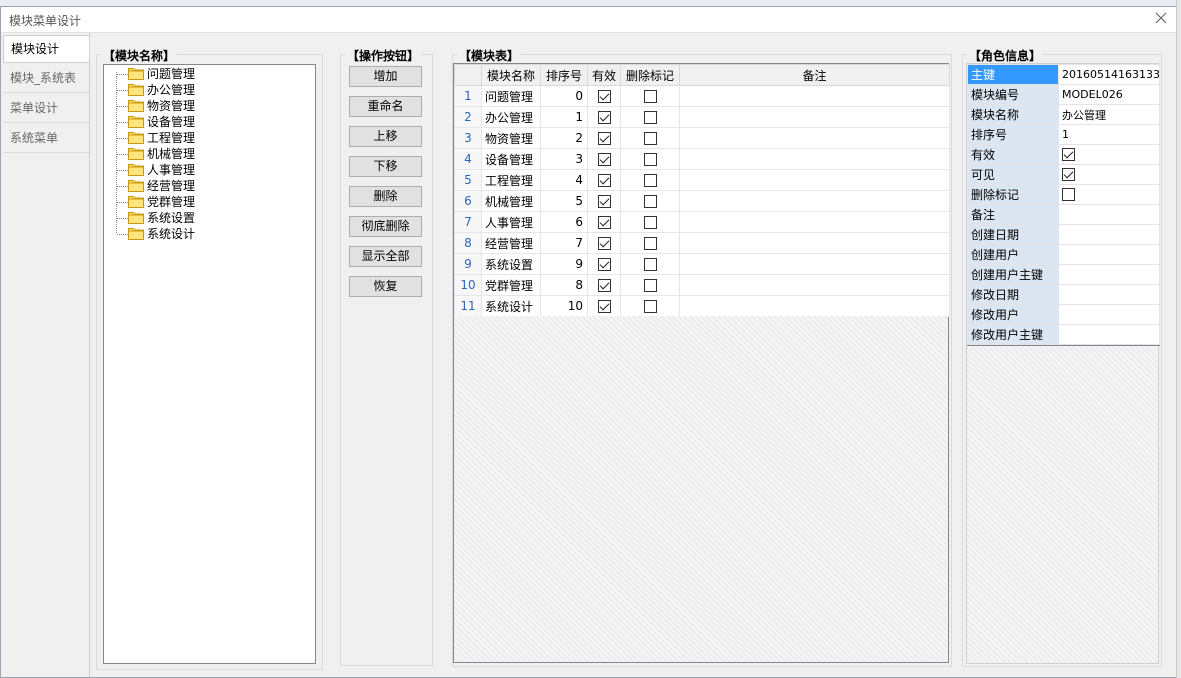  I want to click on module-name-cell: 办公管理, so click(511, 117).